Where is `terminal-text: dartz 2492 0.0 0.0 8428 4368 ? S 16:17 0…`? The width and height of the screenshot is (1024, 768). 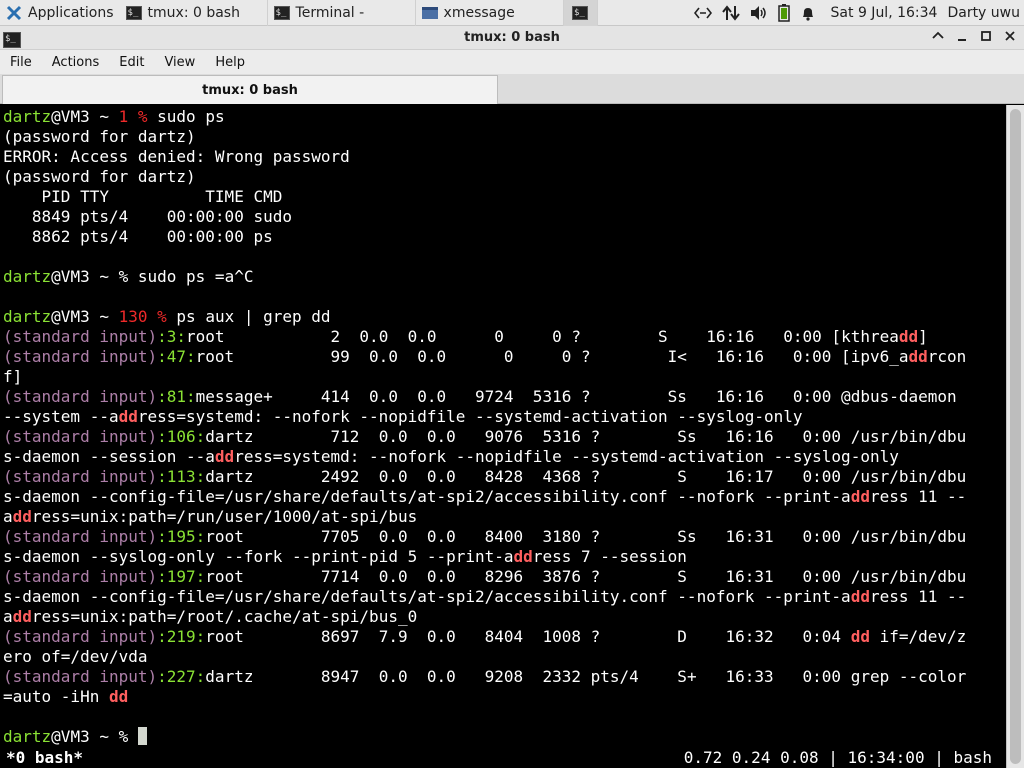
terminal-text: dartz 2492 0.0 0.0 8428 4368 ? S 16:17 0… is located at coordinates (586, 476).